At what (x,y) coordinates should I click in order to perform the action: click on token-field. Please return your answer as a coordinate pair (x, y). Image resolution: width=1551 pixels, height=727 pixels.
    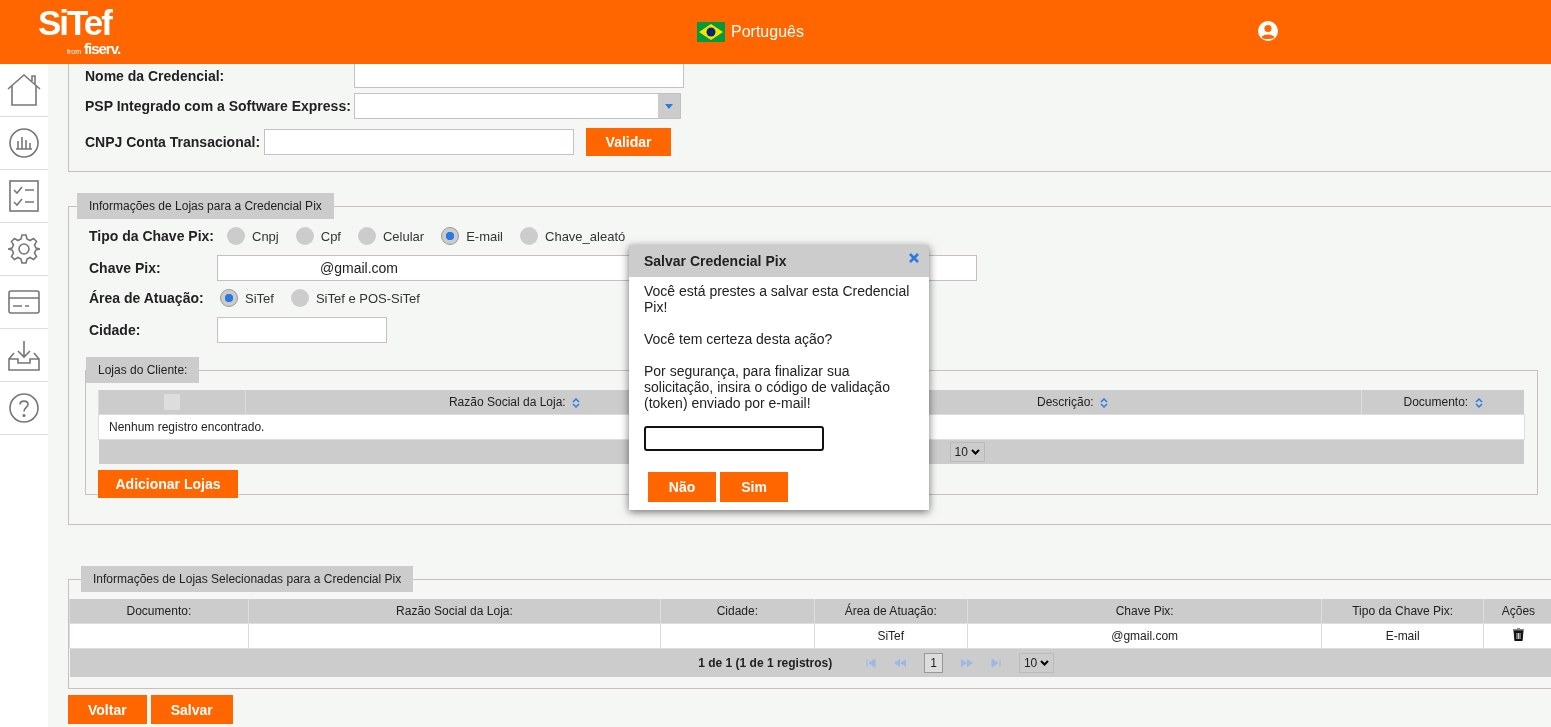
    Looking at the image, I should click on (734, 438).